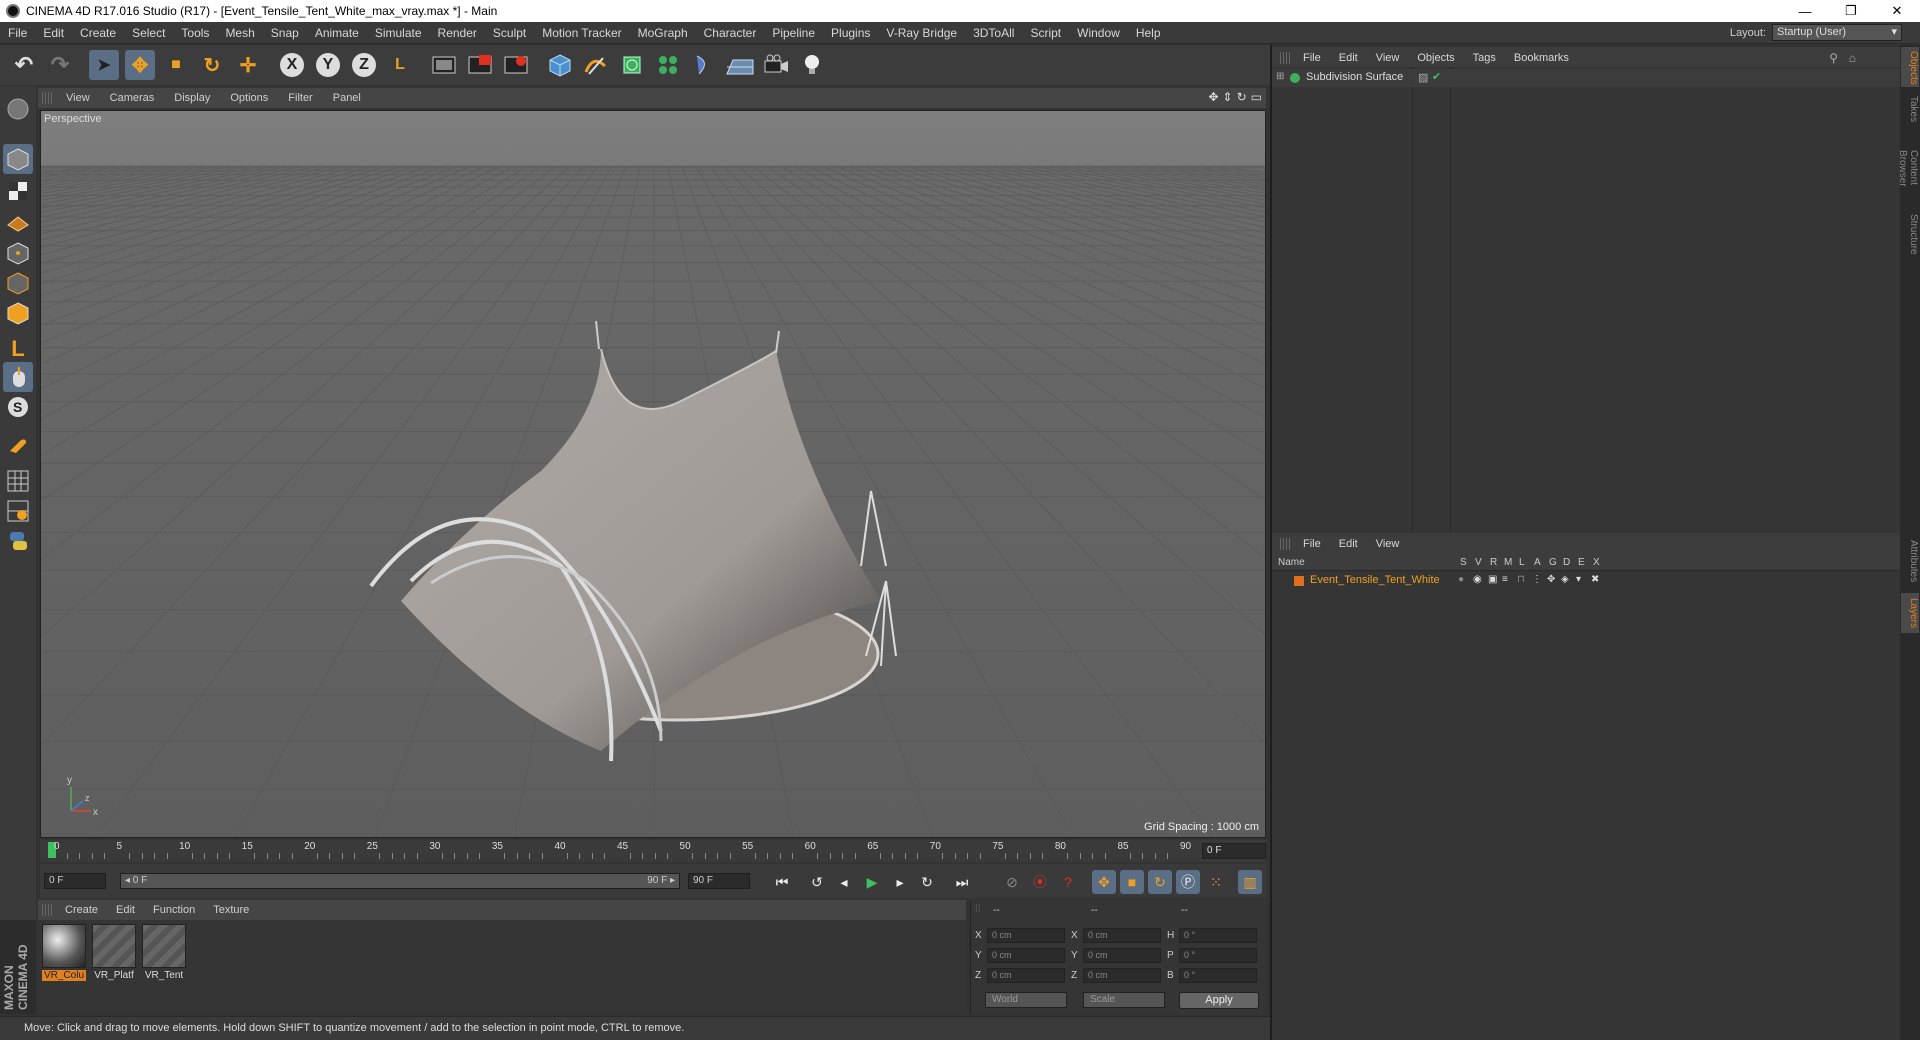 The height and width of the screenshot is (1040, 1920). What do you see at coordinates (400, 65) in the screenshot?
I see `coordinate-system-button: L` at bounding box center [400, 65].